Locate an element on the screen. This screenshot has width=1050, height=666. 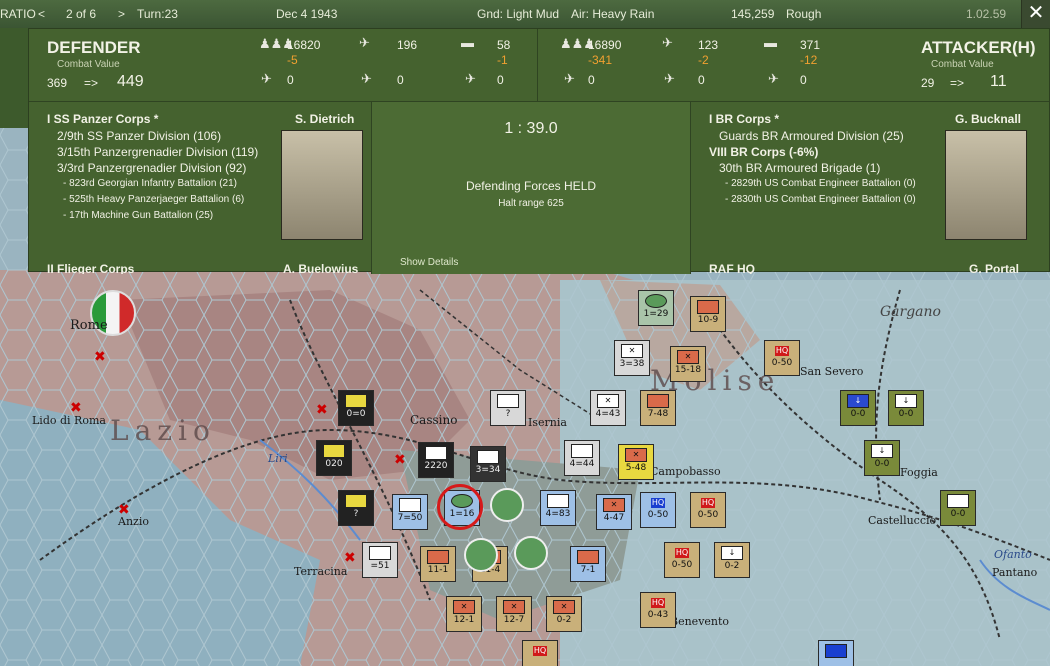
attacker-cv-to: 11 is located at coordinates (998, 81).